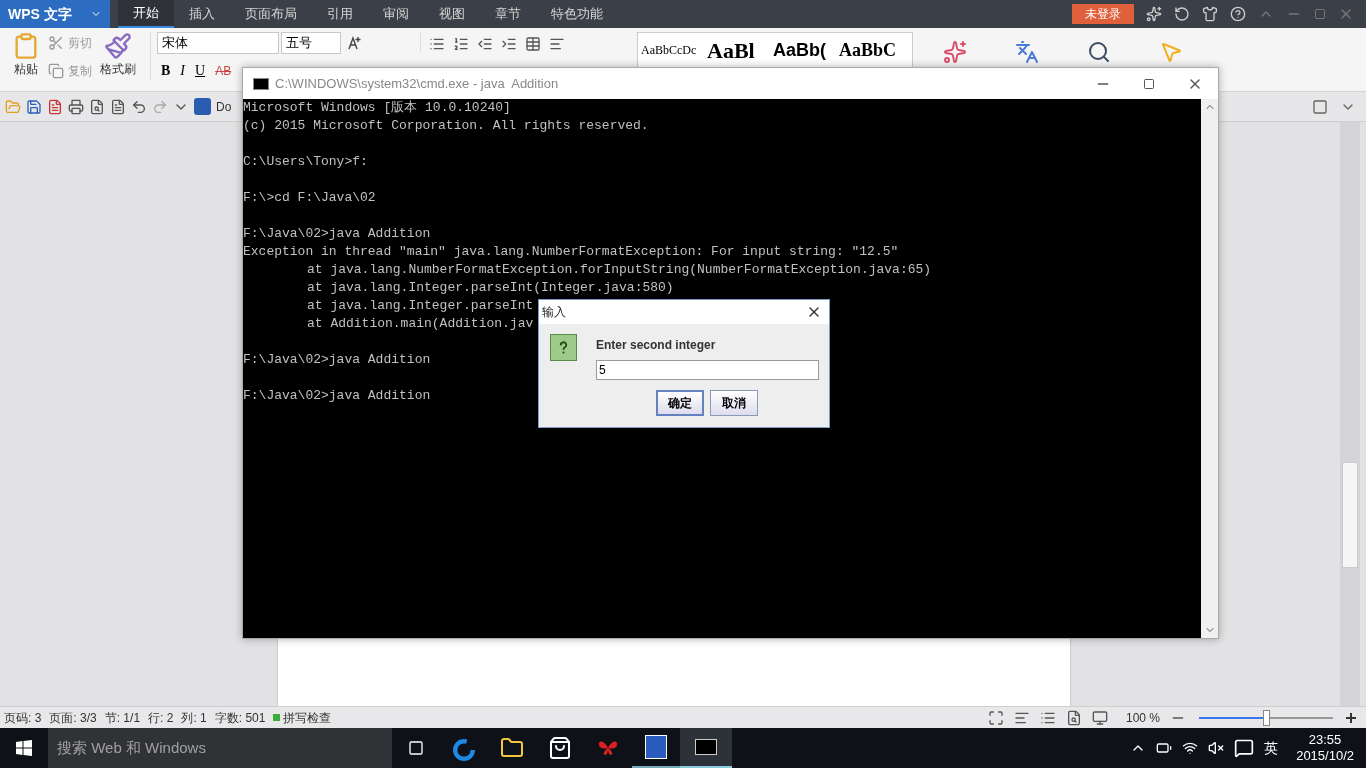 The image size is (1366, 768). Describe the element at coordinates (118, 69) in the screenshot. I see `format-painter-button: 格式刷` at that location.